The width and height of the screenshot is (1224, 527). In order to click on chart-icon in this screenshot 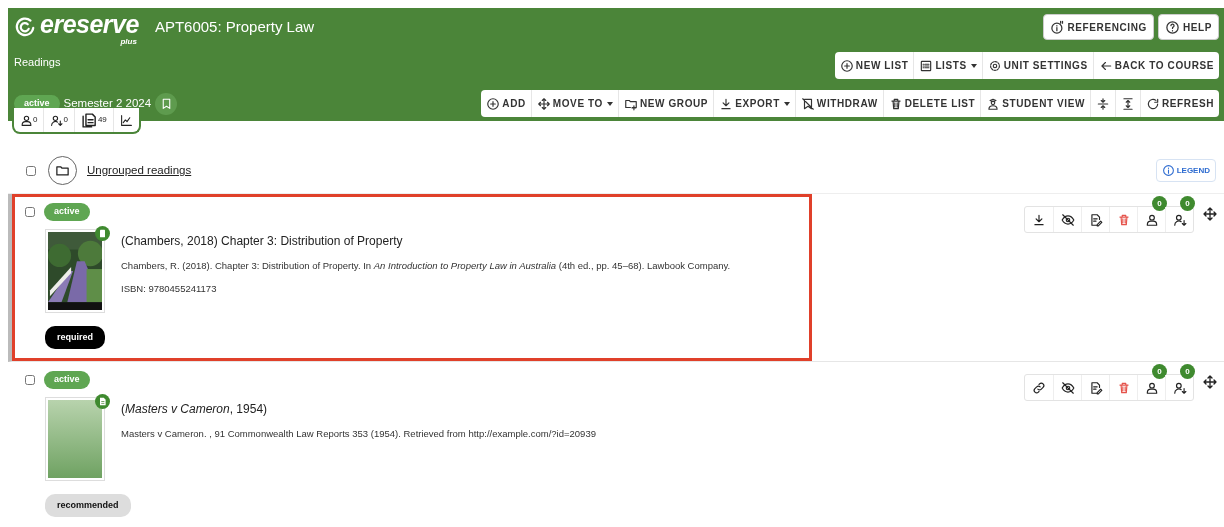, I will do `click(126, 120)`.